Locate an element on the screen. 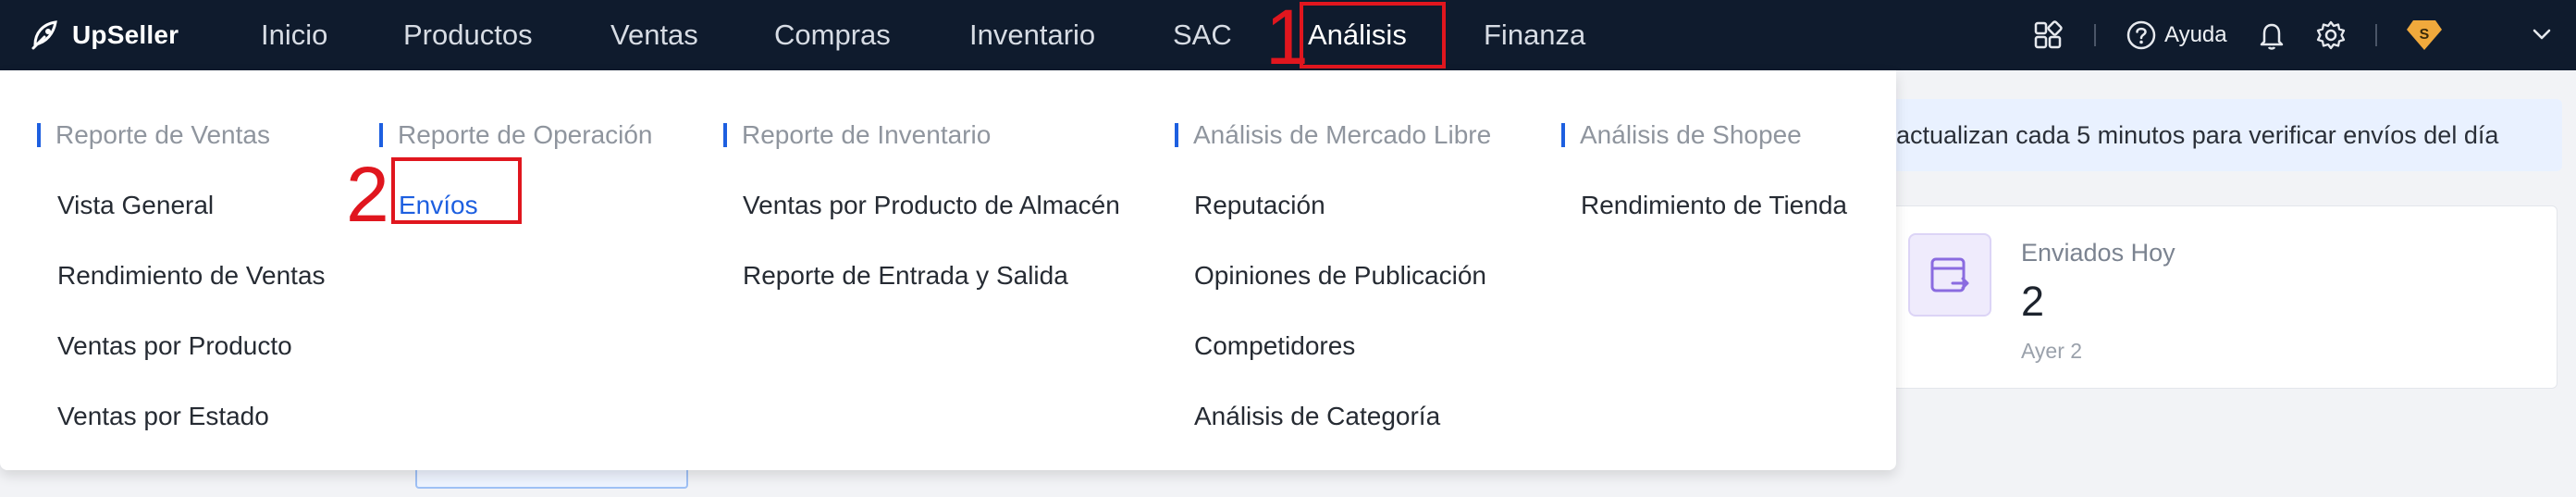 This screenshot has width=2576, height=497. menu-heading-shopee: Análisis de Shopee is located at coordinates (1681, 135).